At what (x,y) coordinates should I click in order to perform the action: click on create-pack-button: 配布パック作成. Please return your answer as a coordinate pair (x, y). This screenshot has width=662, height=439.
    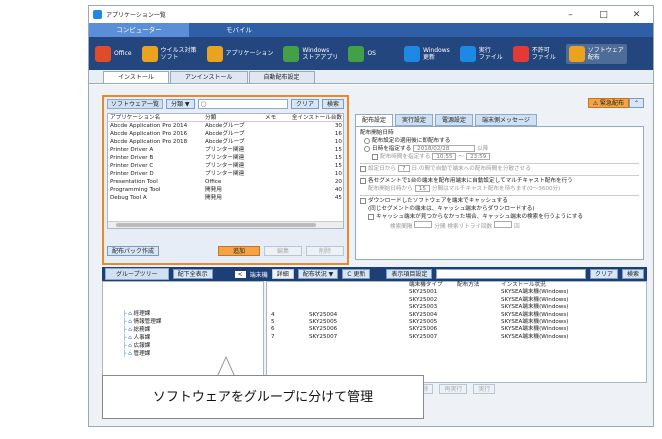
    Looking at the image, I should click on (133, 251).